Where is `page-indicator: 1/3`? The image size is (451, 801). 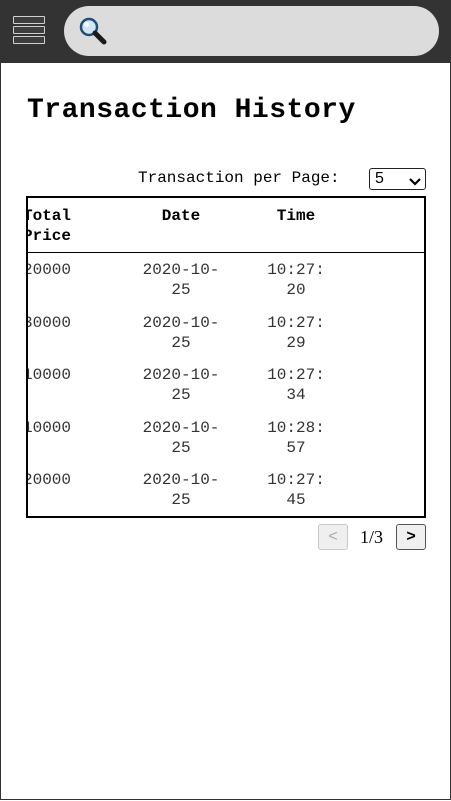
page-indicator: 1/3 is located at coordinates (372, 537).